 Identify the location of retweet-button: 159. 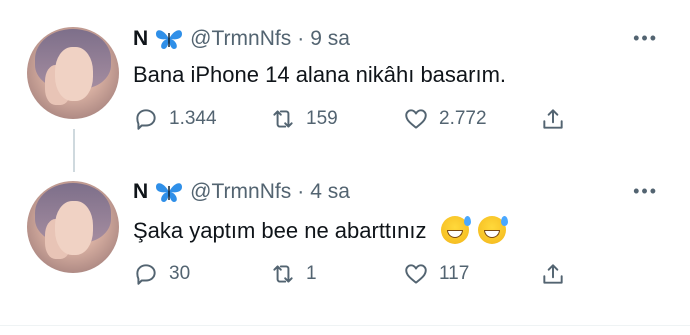
(336, 119).